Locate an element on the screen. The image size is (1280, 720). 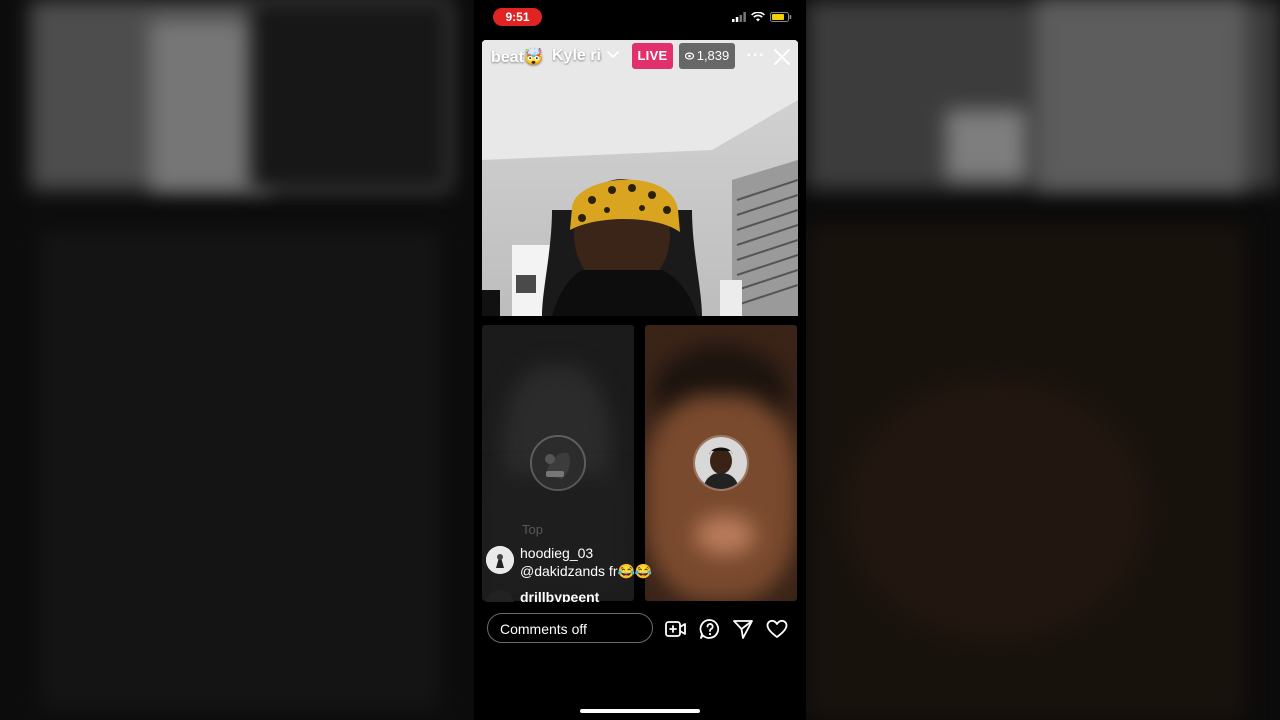
status-bar: 9:51 is located at coordinates (640, 17).